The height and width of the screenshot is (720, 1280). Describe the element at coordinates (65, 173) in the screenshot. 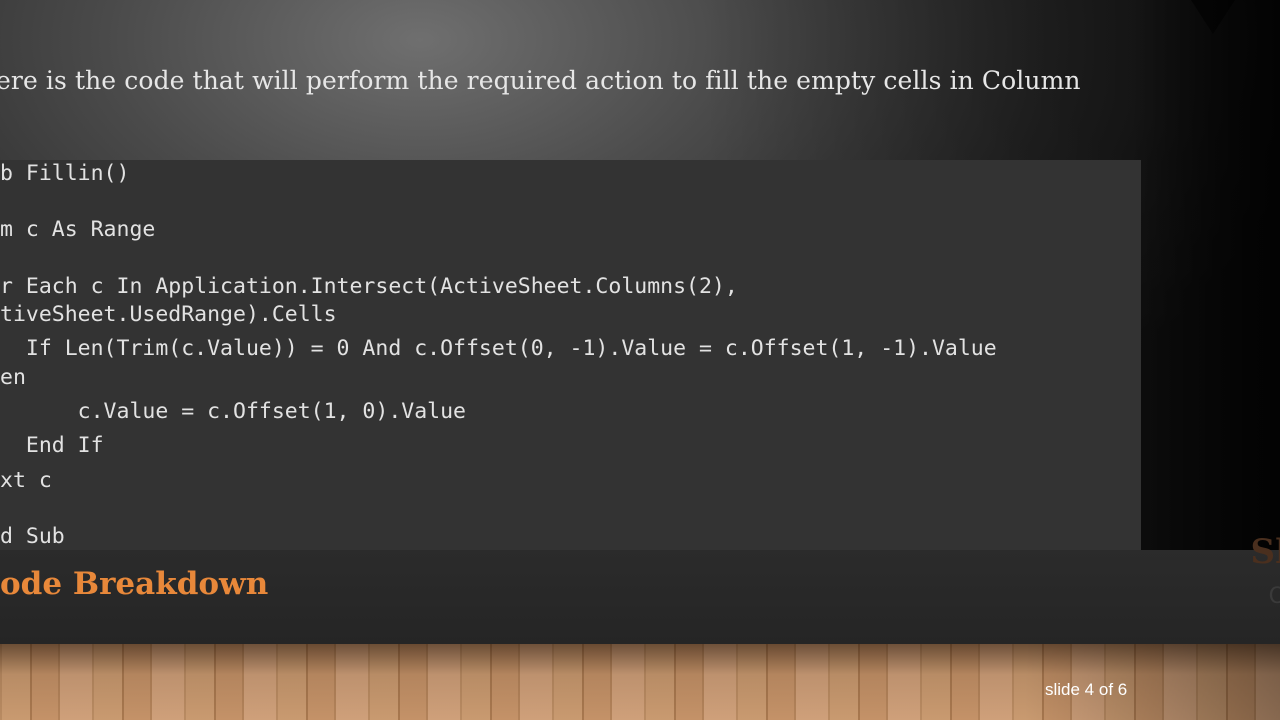

I see `code-line: b Fillin()` at that location.